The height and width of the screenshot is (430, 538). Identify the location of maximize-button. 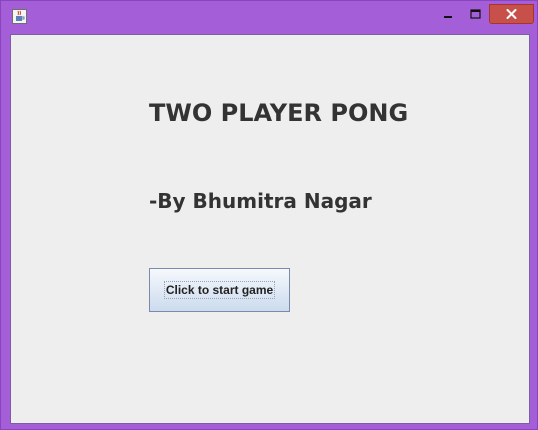
(475, 14).